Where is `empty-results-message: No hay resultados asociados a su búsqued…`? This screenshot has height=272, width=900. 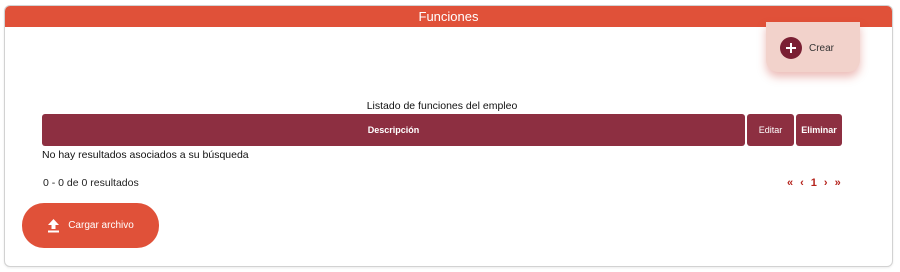 empty-results-message: No hay resultados asociados a su búsqued… is located at coordinates (145, 155).